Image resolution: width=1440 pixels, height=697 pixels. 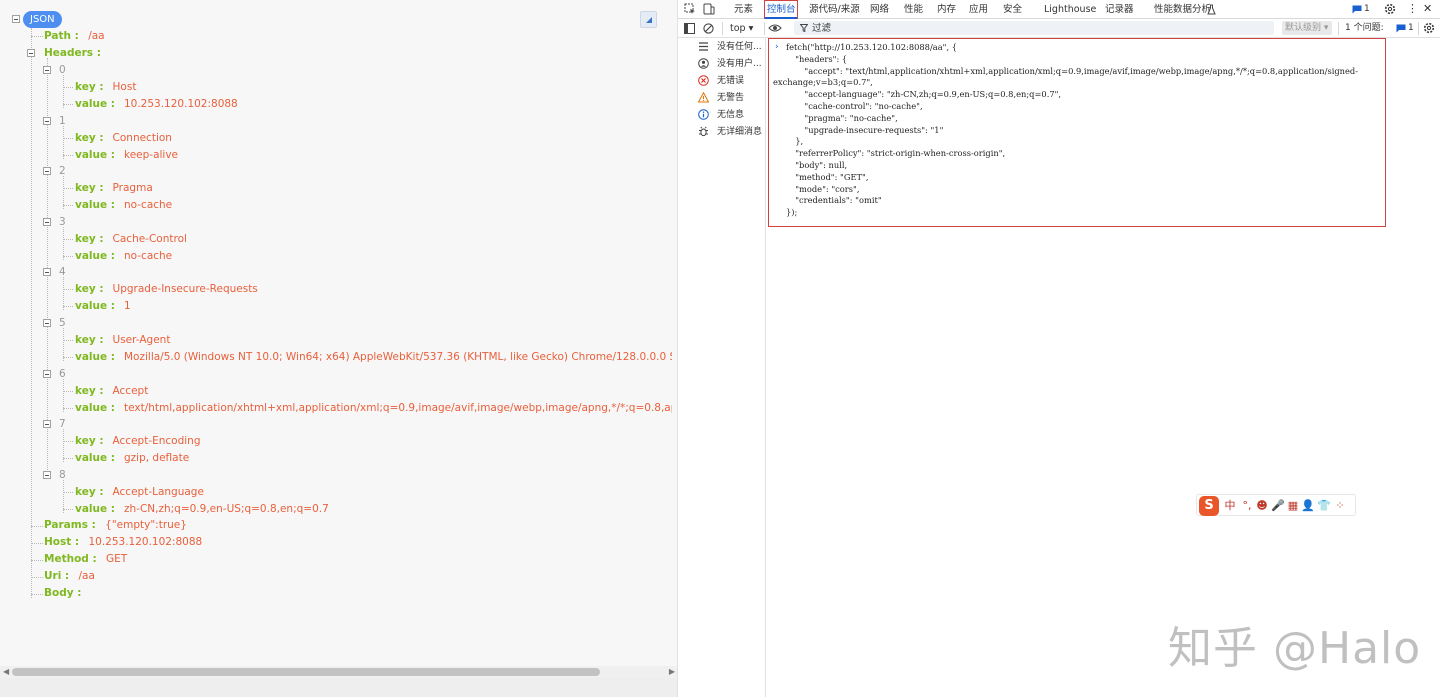 I want to click on header-key-row: key : Accept, so click(x=111, y=391).